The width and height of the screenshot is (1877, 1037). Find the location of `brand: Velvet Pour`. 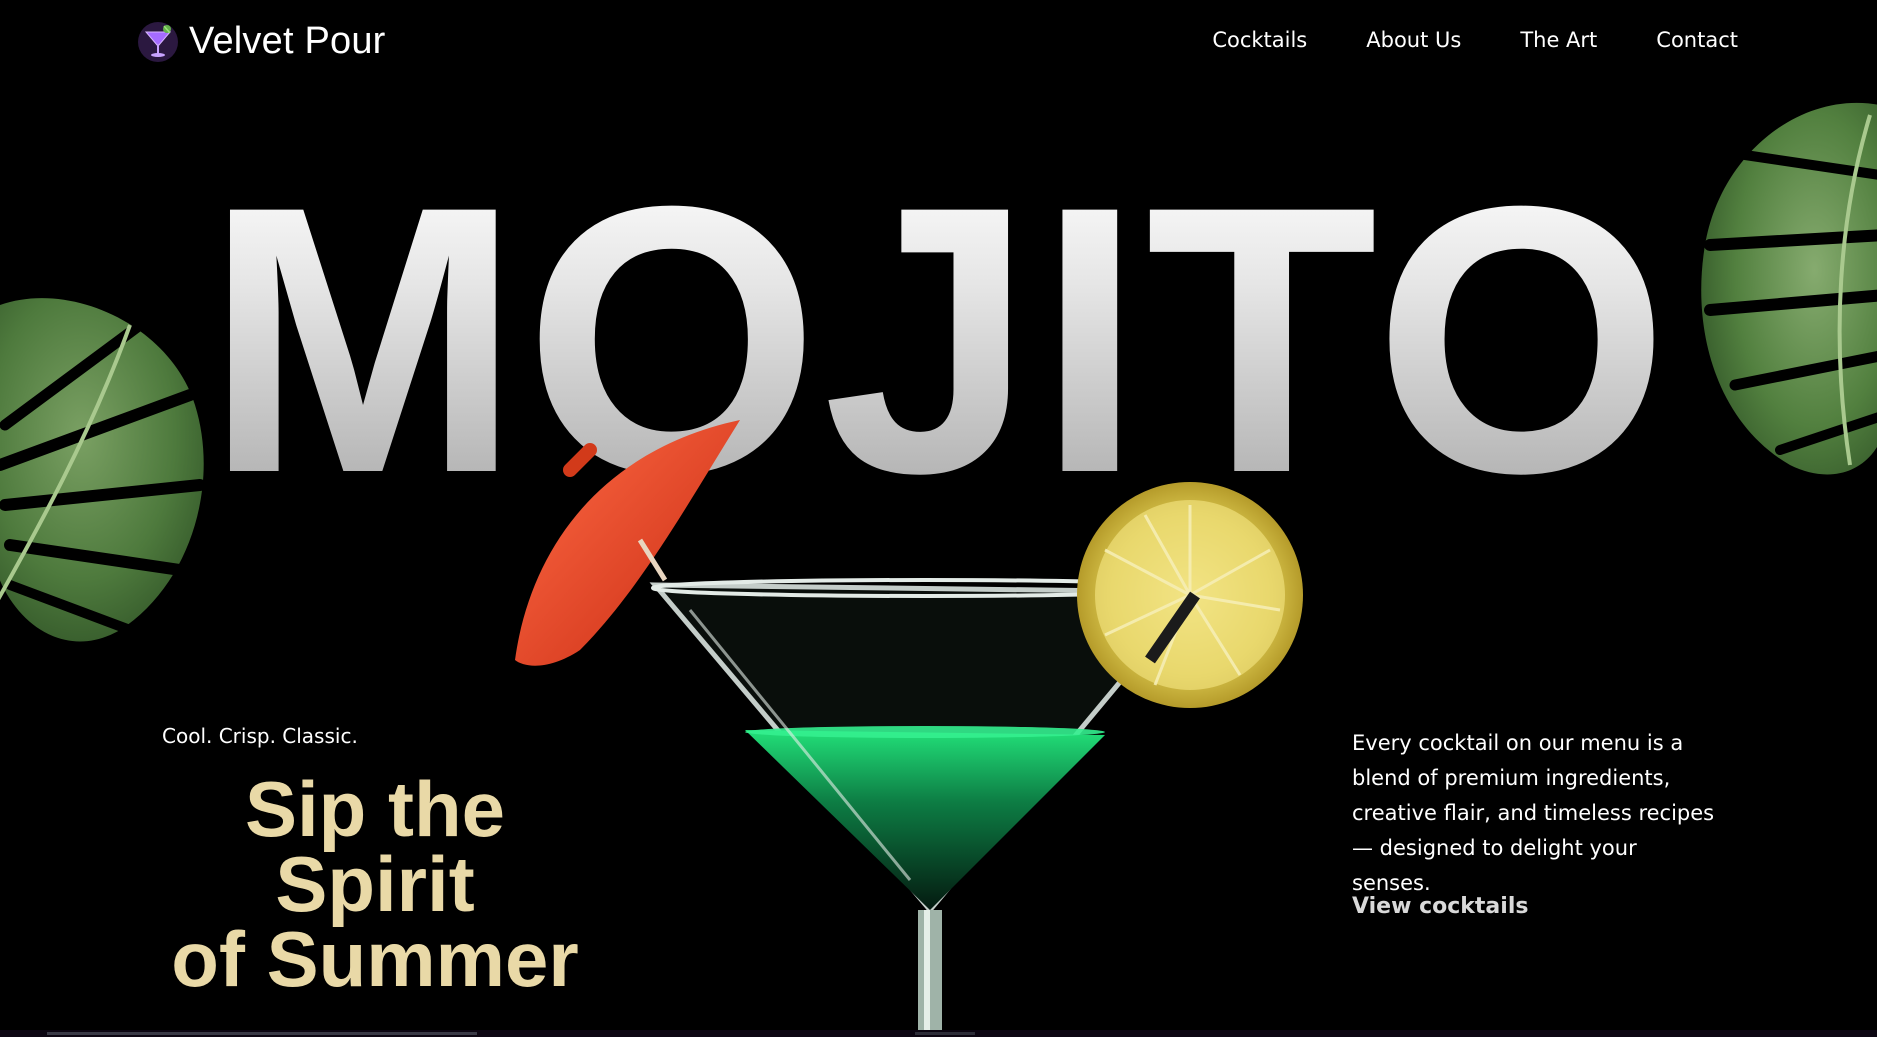

brand: Velvet Pour is located at coordinates (261, 41).